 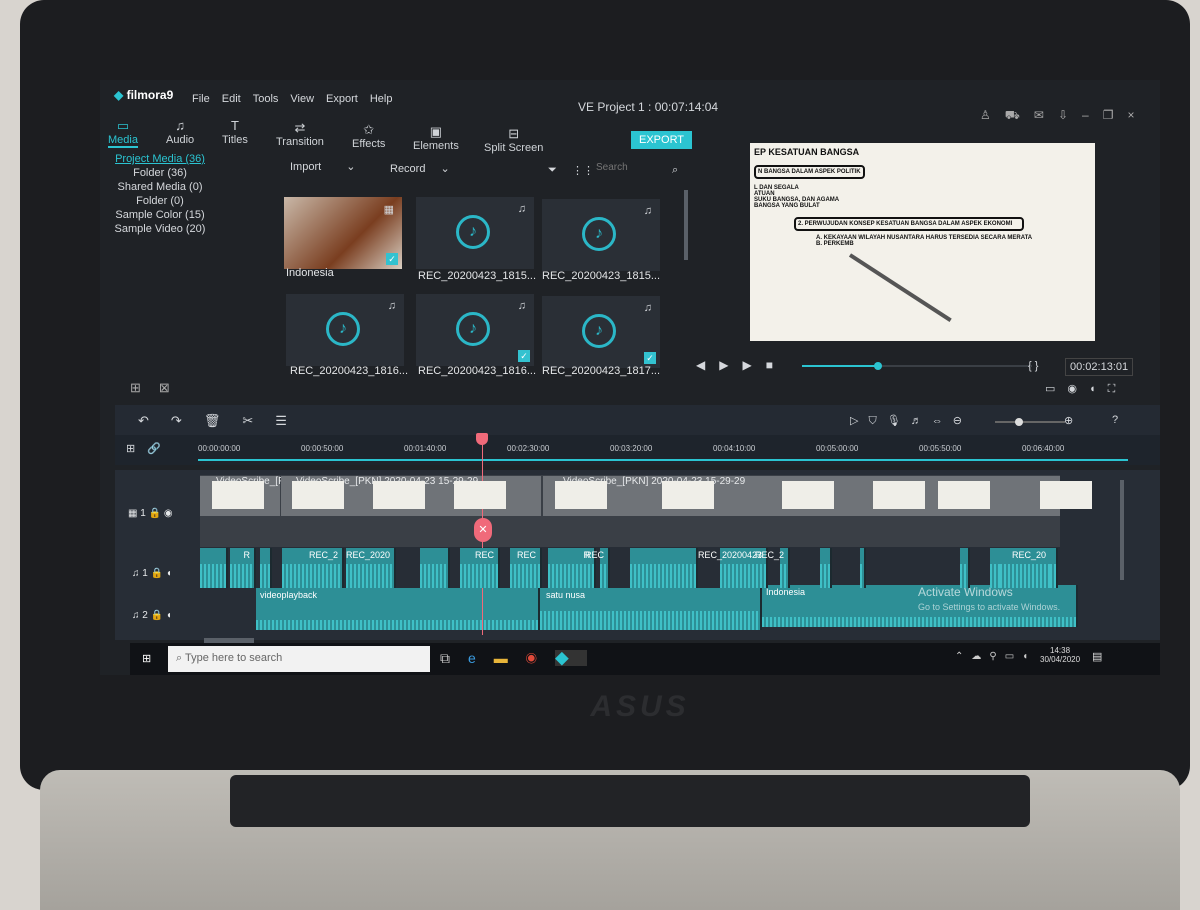 What do you see at coordinates (302, 99) in the screenshot?
I see `menu-view: View` at bounding box center [302, 99].